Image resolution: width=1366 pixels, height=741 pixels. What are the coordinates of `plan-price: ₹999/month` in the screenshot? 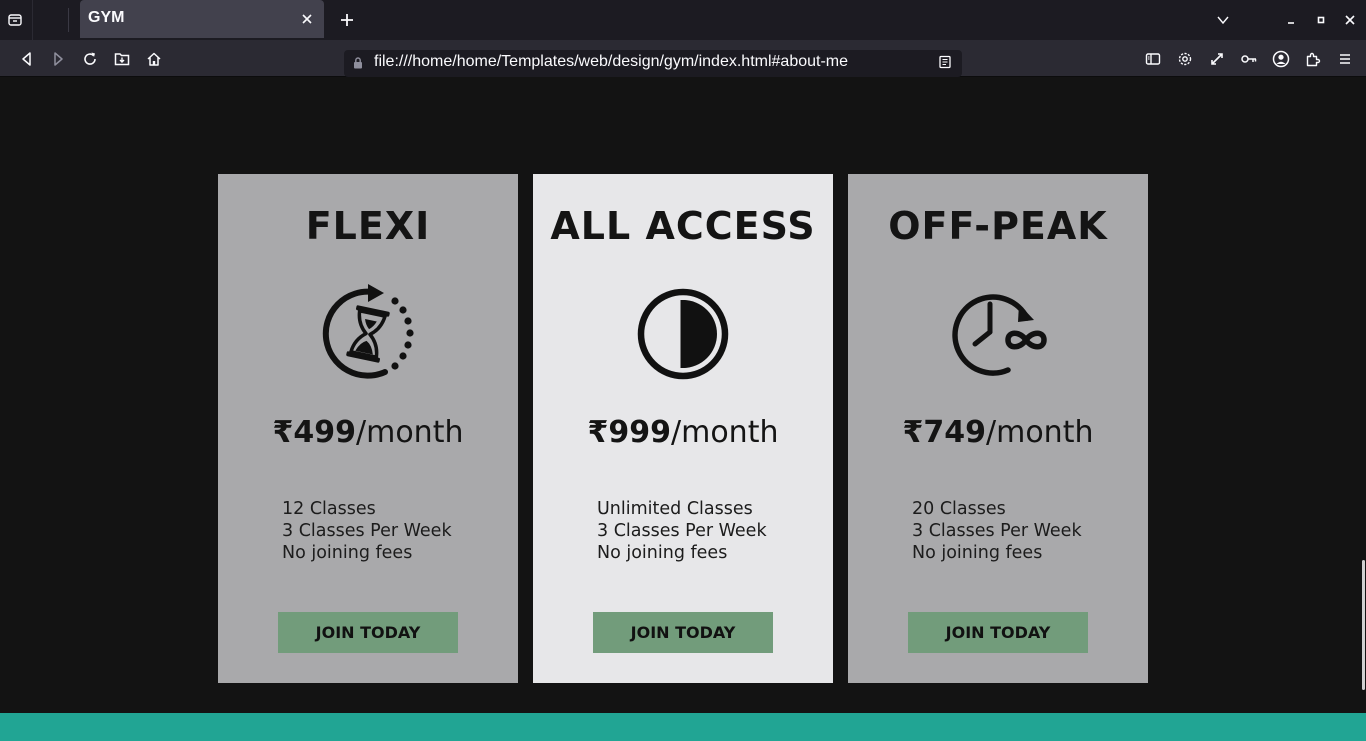 It's located at (683, 432).